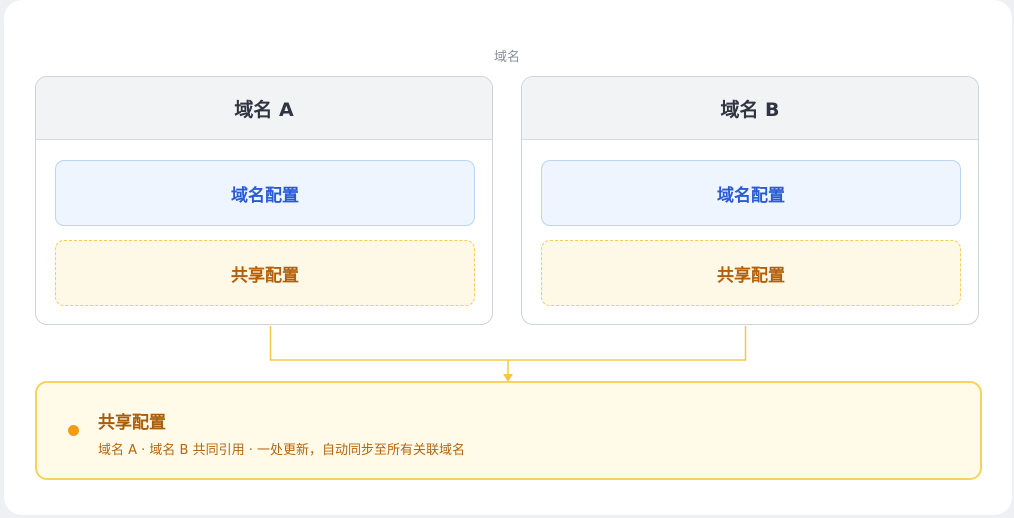  Describe the element at coordinates (282, 450) in the screenshot. I see `shared-panel-description: 域名 A · 域名 B 共同引用 · 一处更新，自动同步至所有关联域名` at that location.